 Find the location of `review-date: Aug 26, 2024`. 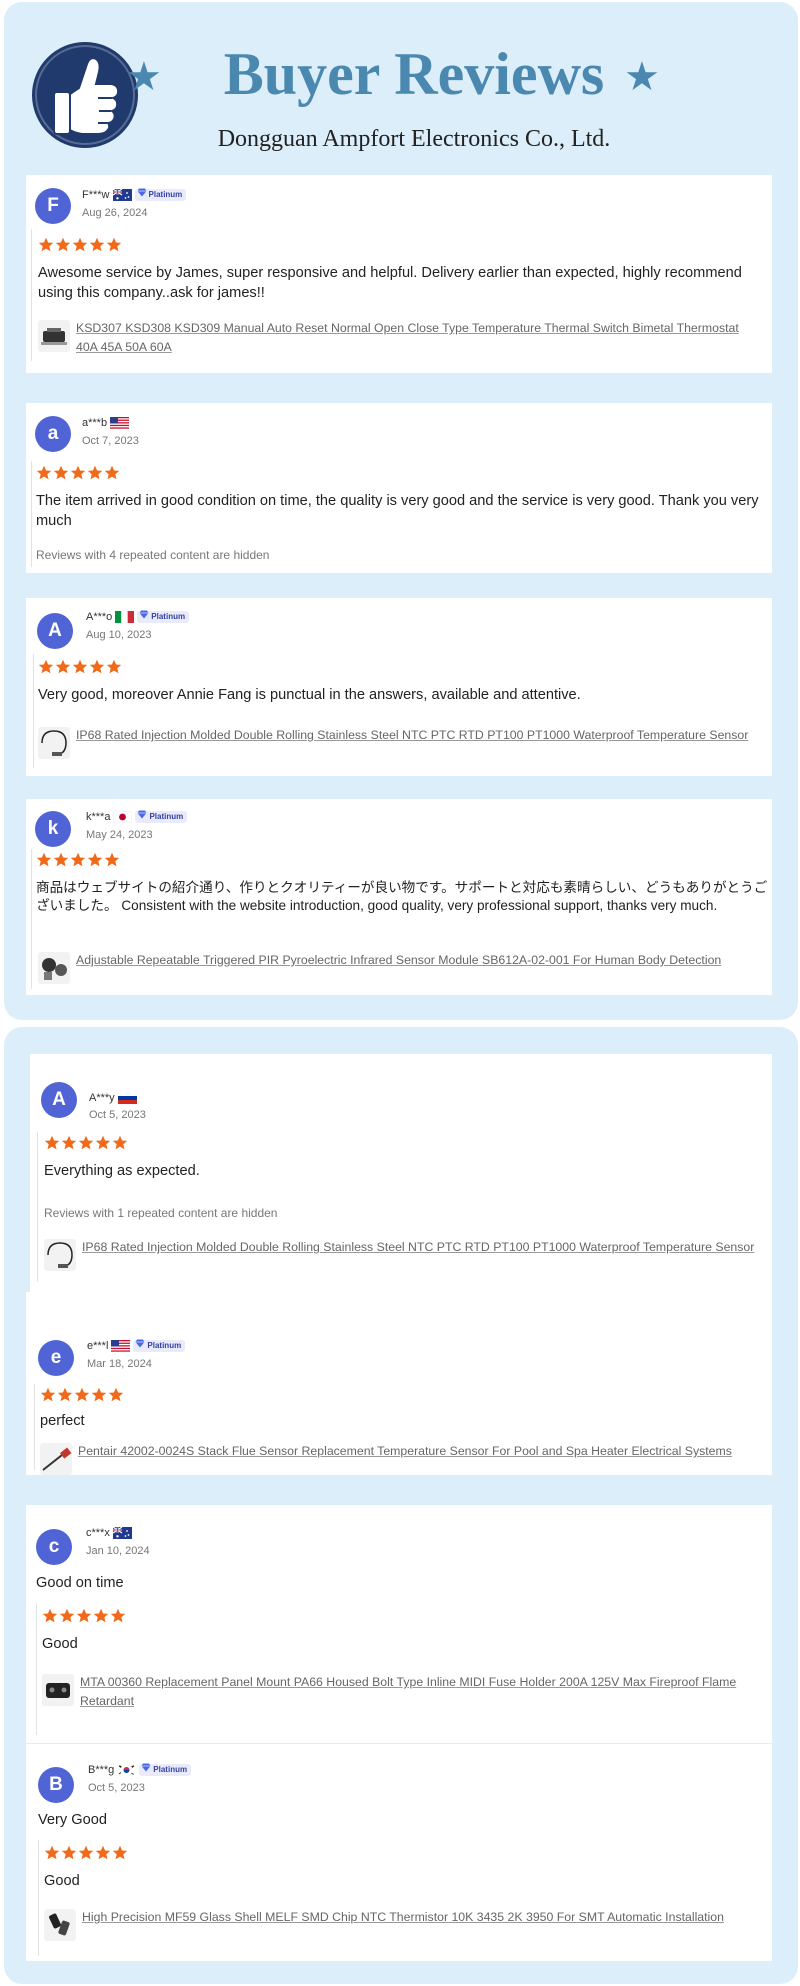

review-date: Aug 26, 2024 is located at coordinates (115, 213).